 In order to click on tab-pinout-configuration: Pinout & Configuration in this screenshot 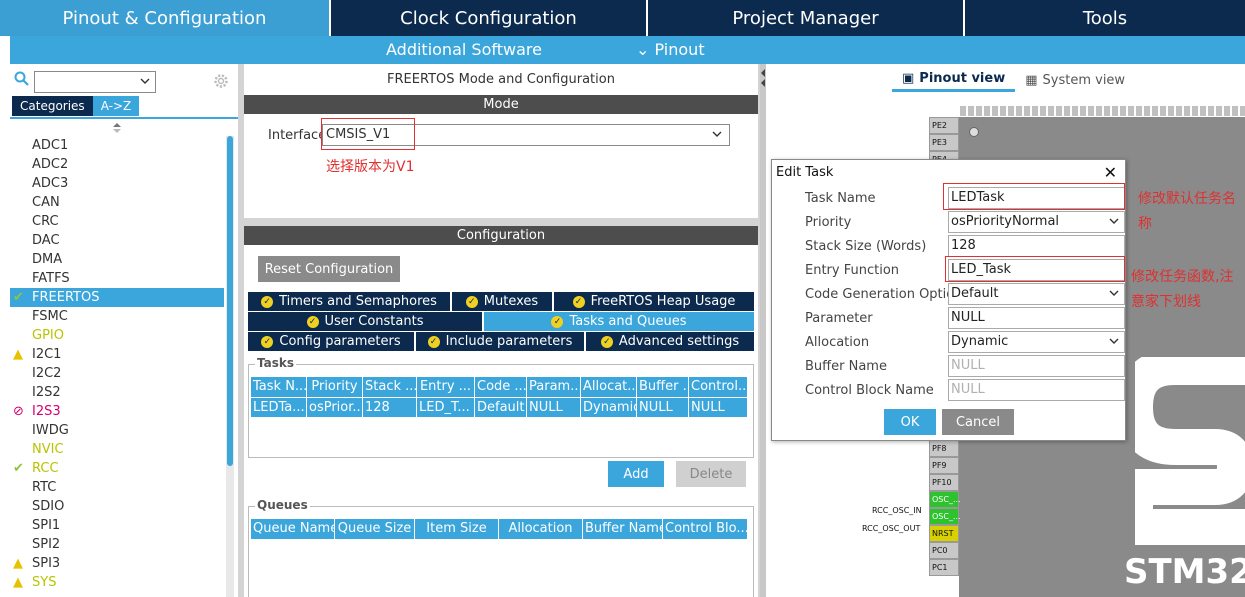, I will do `click(165, 18)`.